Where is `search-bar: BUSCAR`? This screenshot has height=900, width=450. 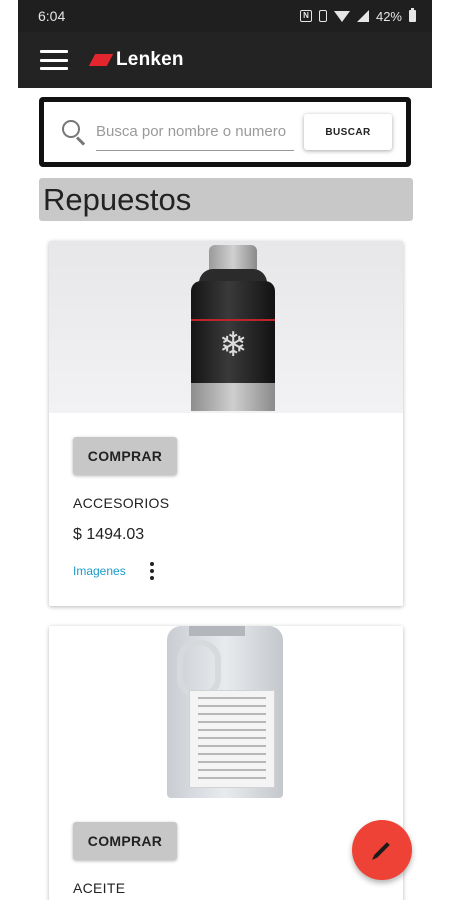
search-bar: BUSCAR is located at coordinates (225, 132).